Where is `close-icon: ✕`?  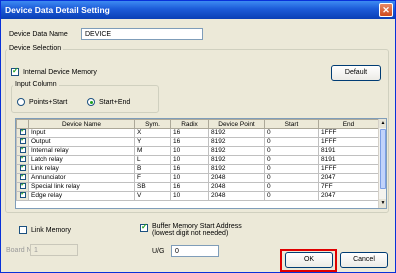 close-icon: ✕ is located at coordinates (386, 10).